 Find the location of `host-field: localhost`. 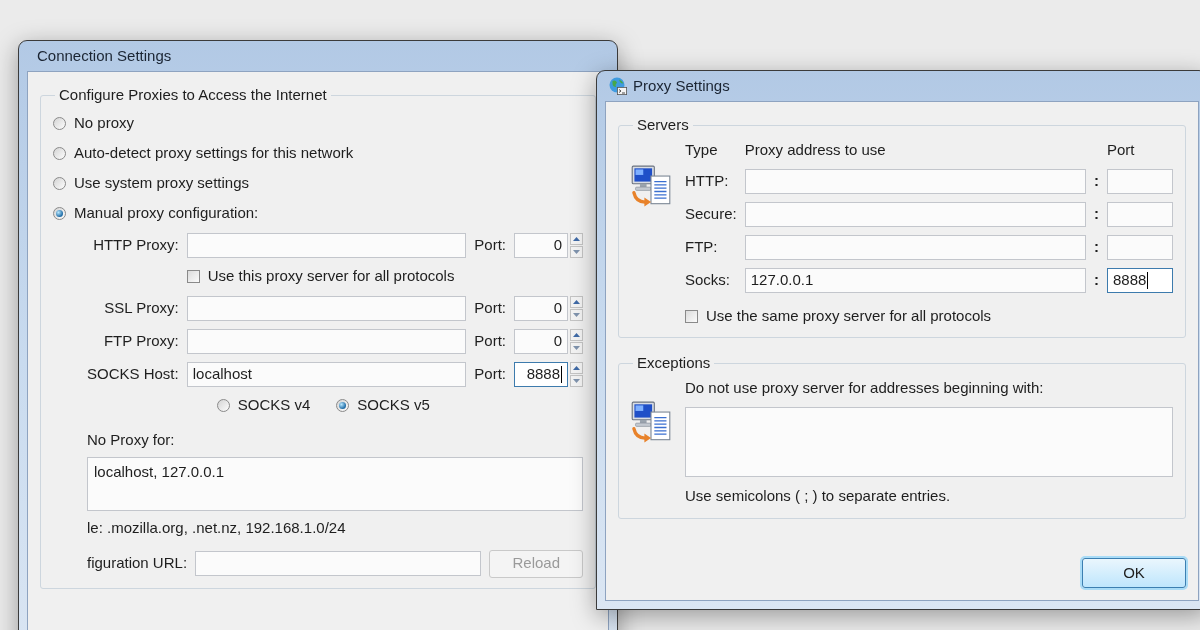

host-field: localhost is located at coordinates (326, 374).